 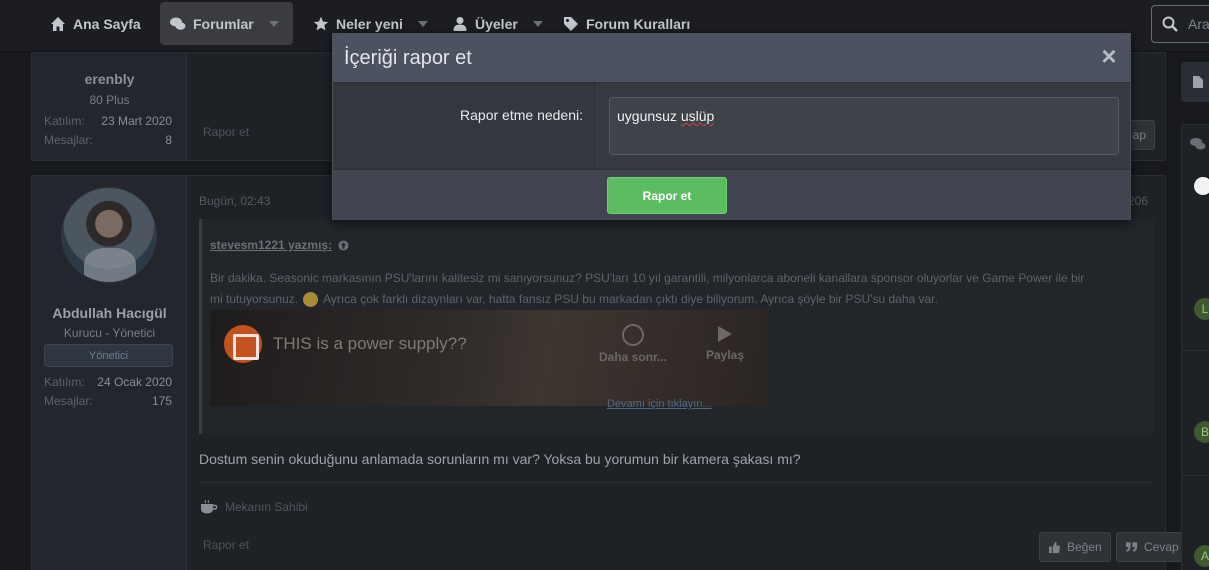 I want to click on label-column: Rapor etme nedeni:, so click(x=464, y=126).